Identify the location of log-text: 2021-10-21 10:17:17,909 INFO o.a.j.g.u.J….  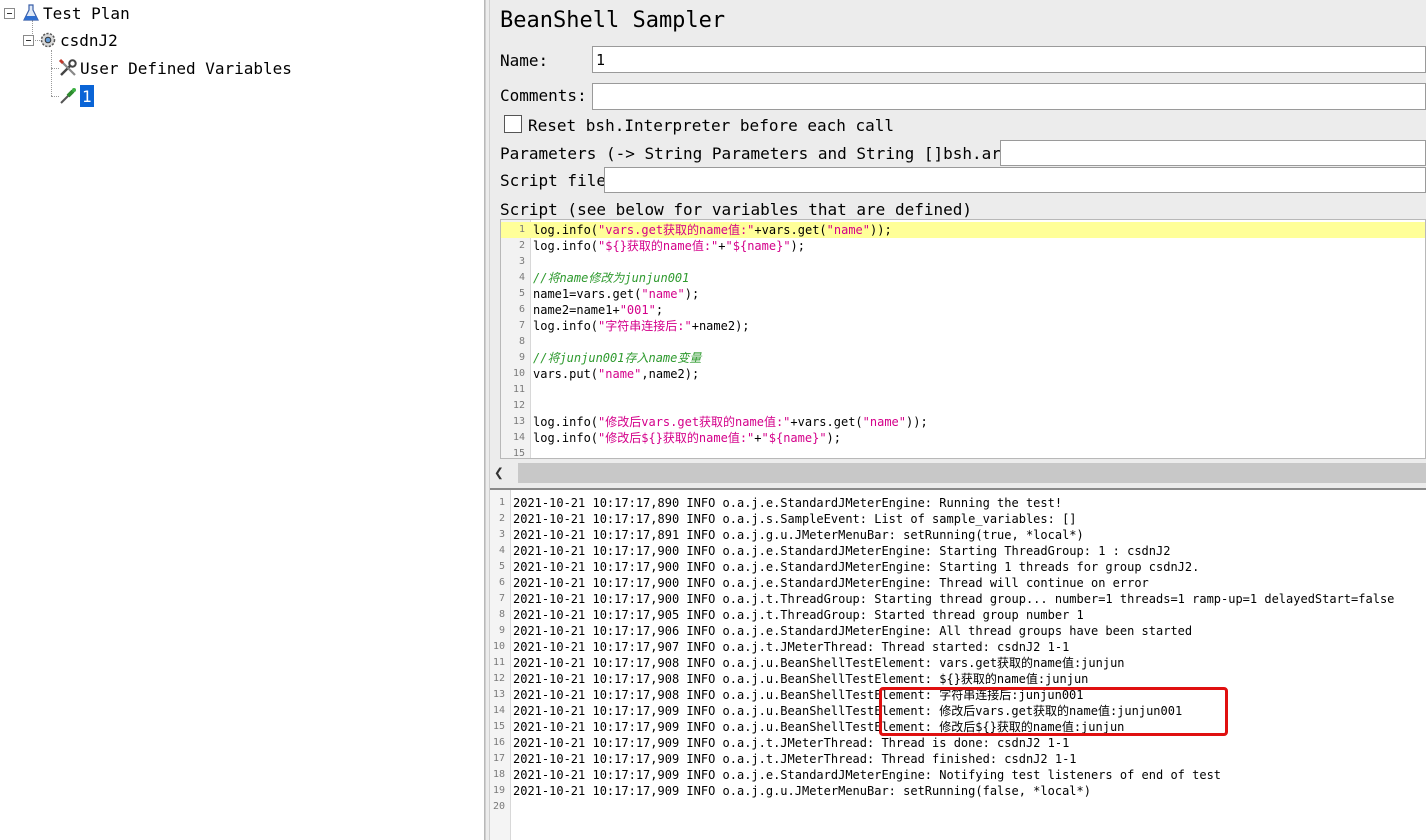
(802, 791).